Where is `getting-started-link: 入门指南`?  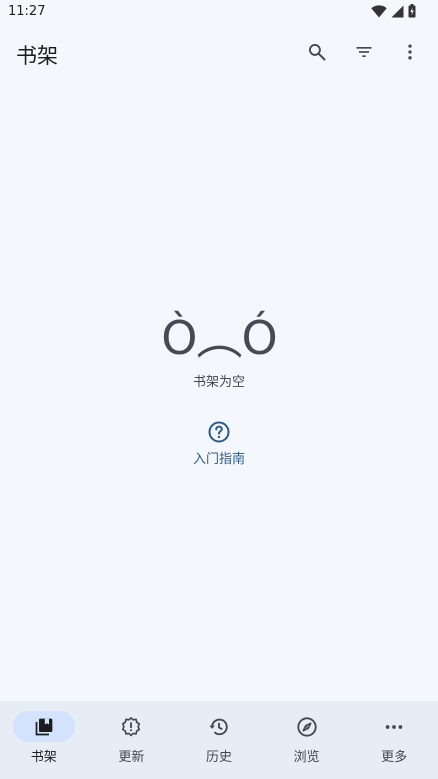 getting-started-link: 入门指南 is located at coordinates (219, 445).